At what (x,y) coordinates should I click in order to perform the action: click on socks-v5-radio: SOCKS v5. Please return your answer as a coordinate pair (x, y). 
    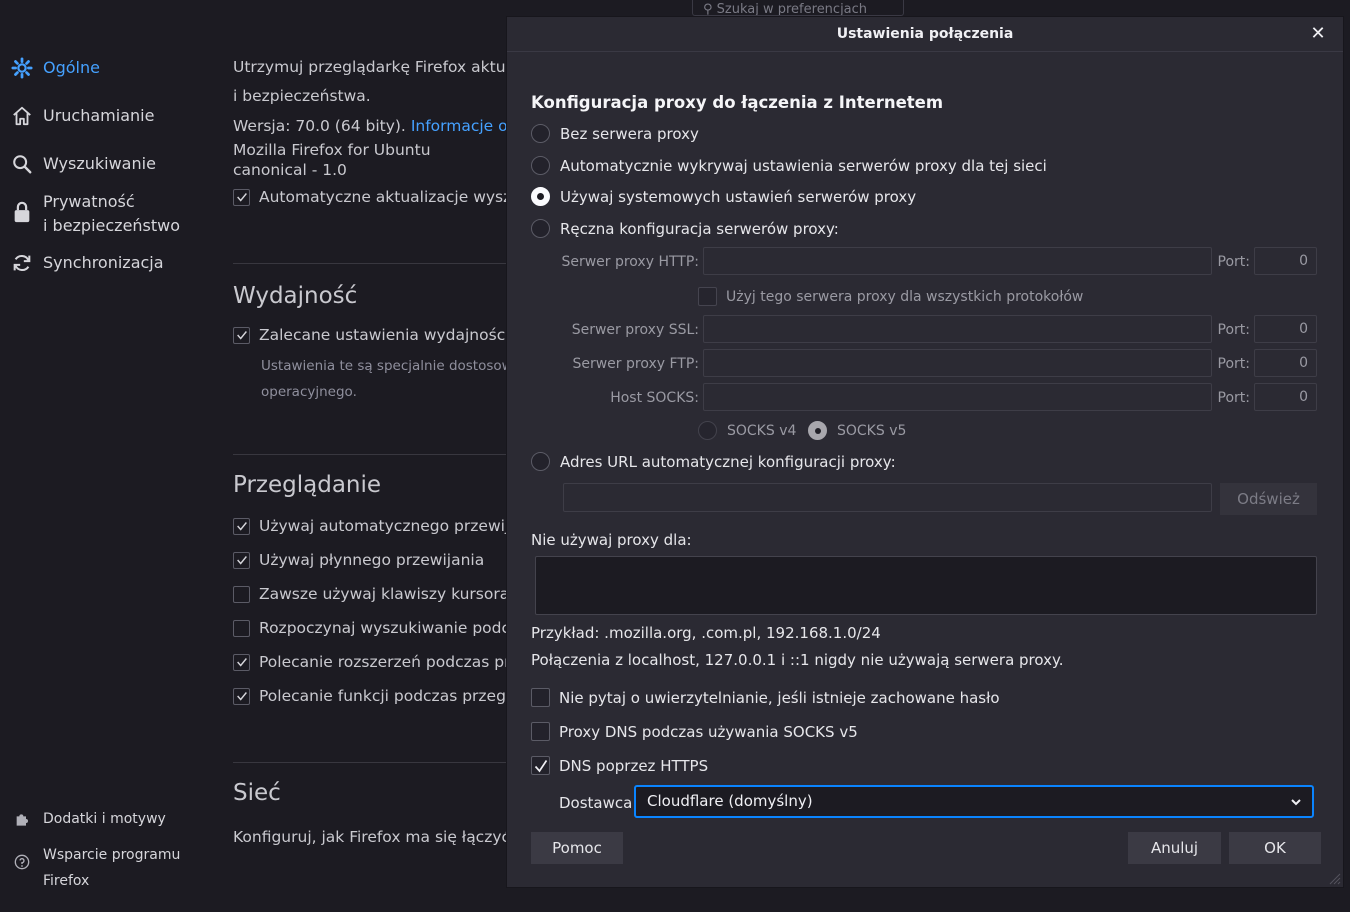
    Looking at the image, I should click on (857, 430).